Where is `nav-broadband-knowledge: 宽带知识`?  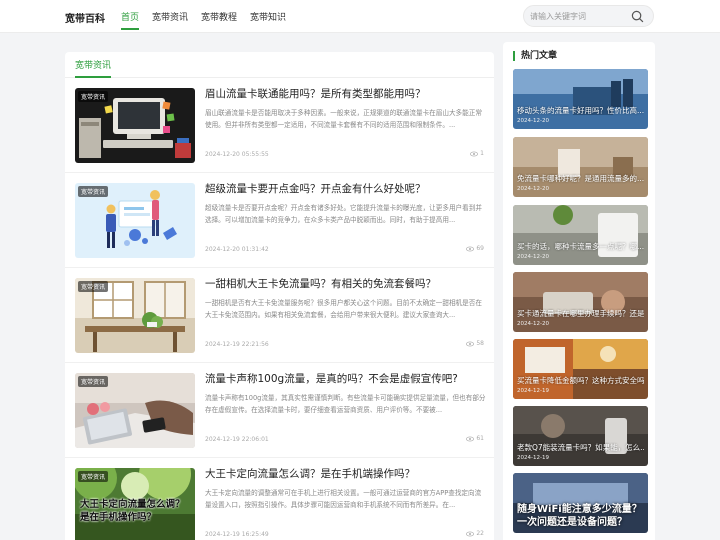 nav-broadband-knowledge: 宽带知识 is located at coordinates (268, 20).